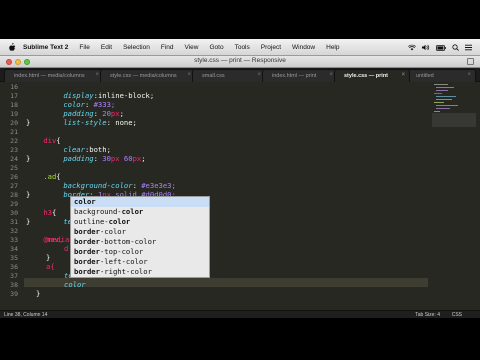 The width and height of the screenshot is (480, 360). I want to click on line-number: 28, so click(14, 195).